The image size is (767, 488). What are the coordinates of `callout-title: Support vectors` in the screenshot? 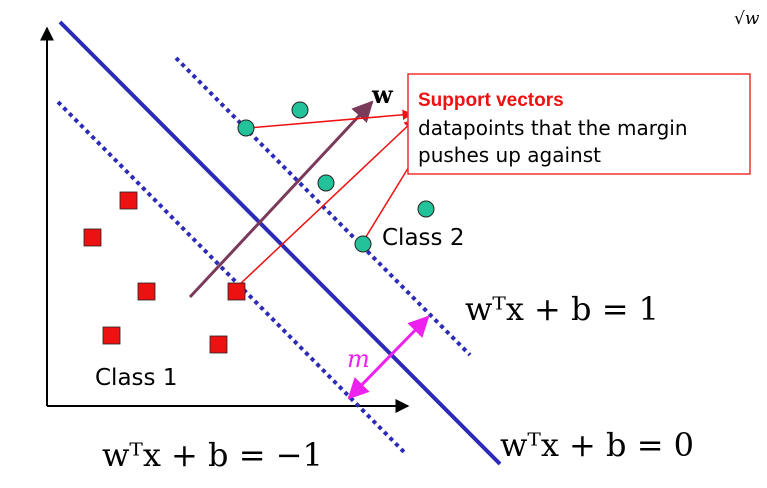 It's located at (491, 100).